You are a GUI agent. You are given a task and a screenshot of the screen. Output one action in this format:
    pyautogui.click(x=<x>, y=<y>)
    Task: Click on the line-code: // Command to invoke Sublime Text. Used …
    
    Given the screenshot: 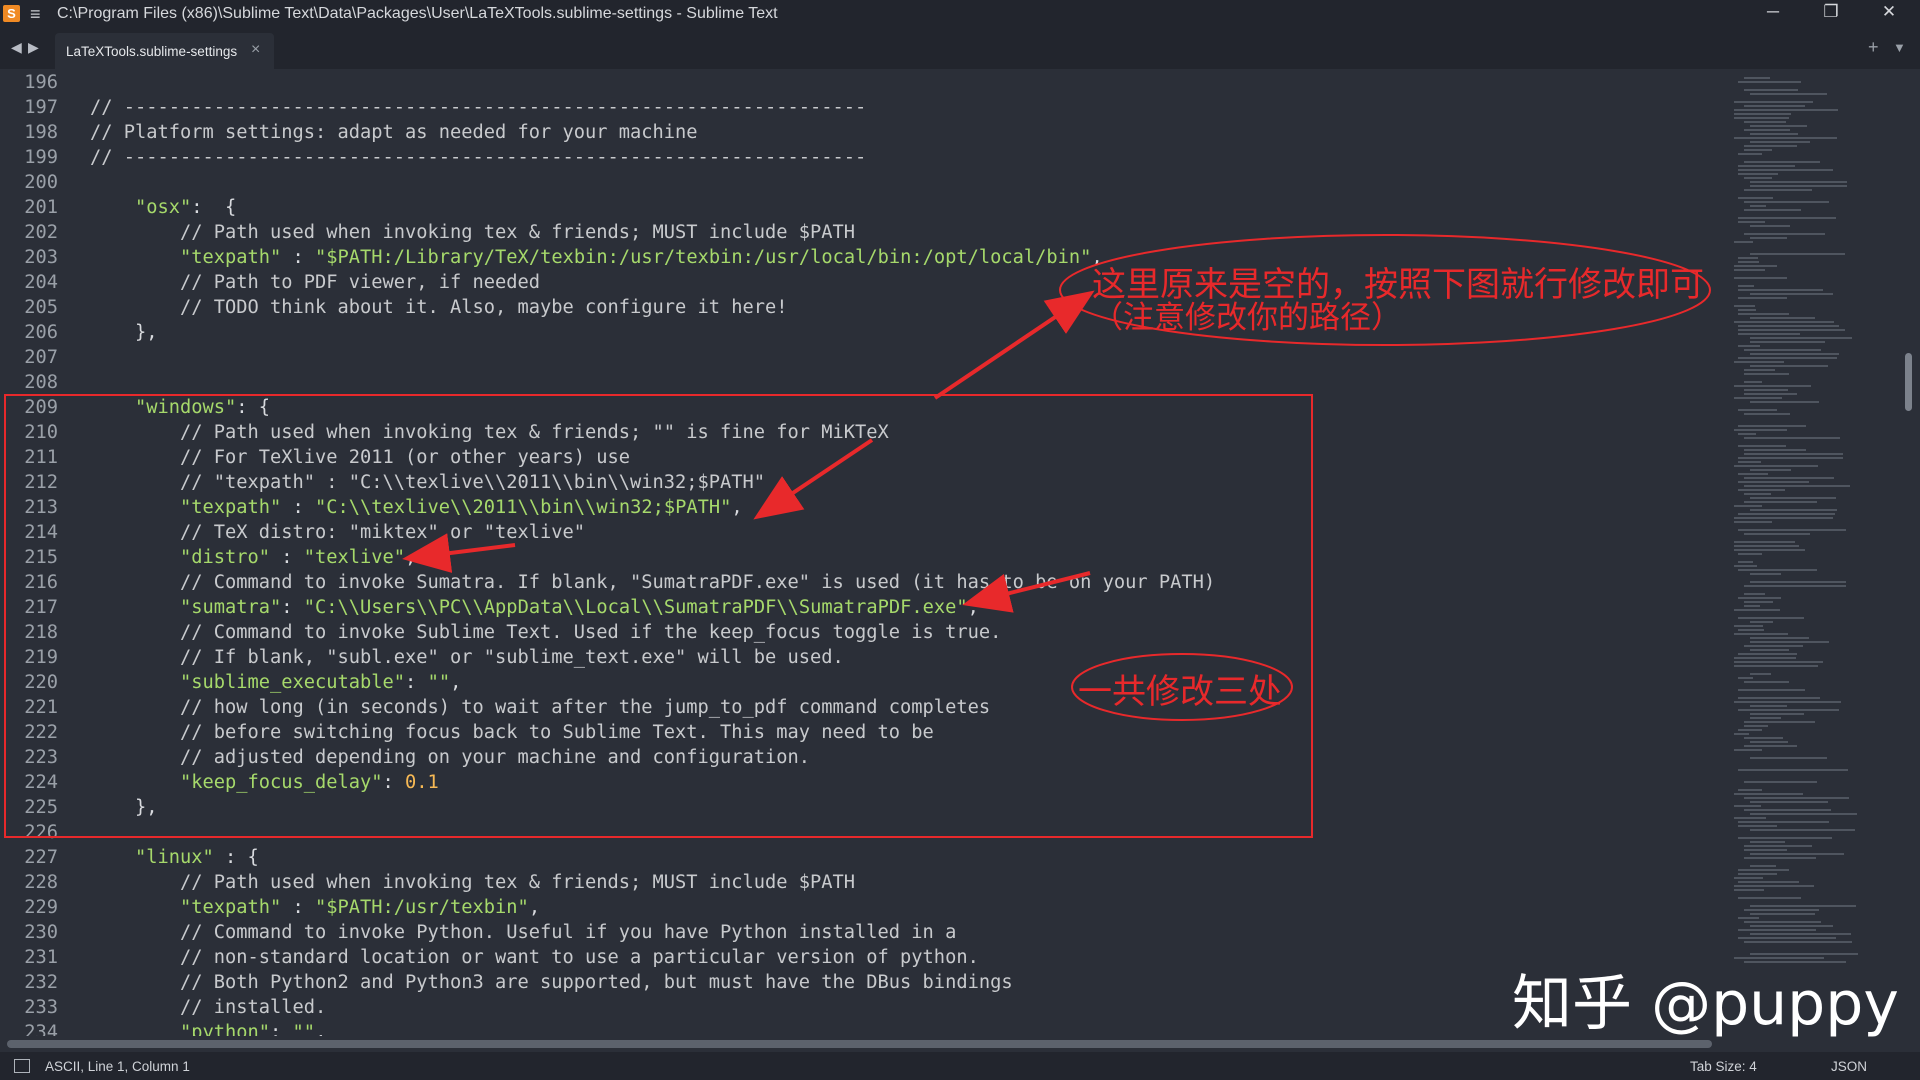 What is the action you would take?
    pyautogui.click(x=545, y=632)
    